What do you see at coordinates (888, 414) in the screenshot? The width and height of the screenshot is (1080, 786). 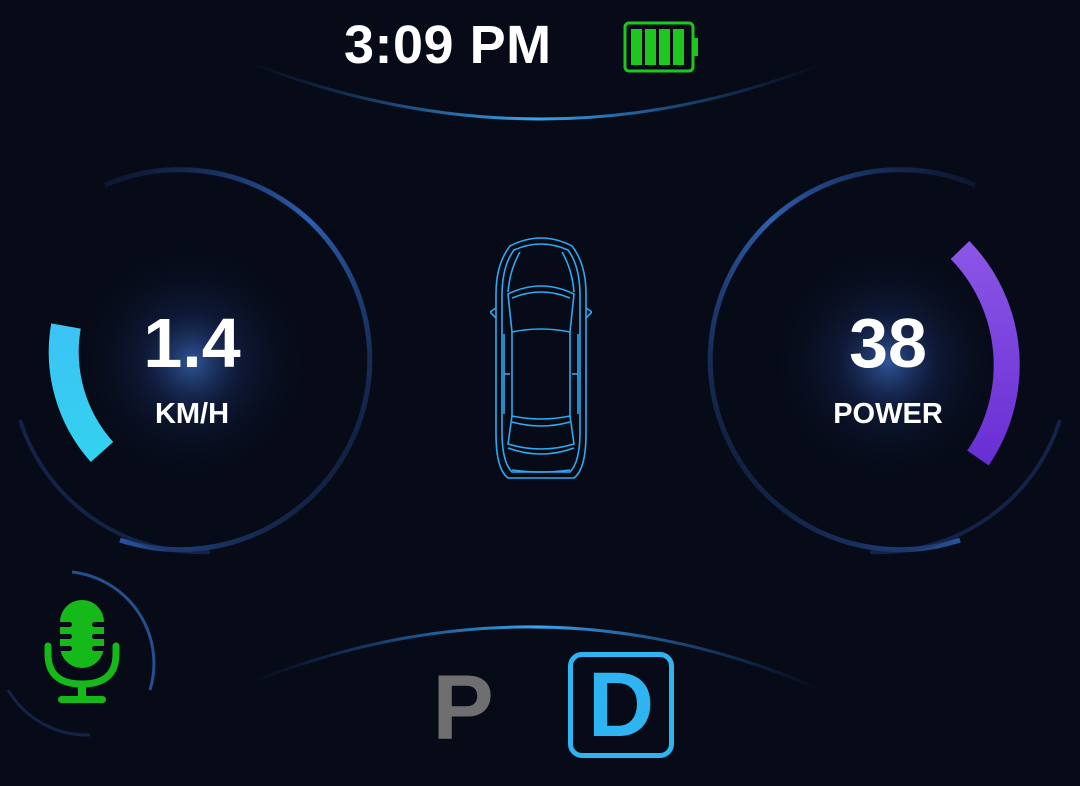 I see `power-unit-label: POWER` at bounding box center [888, 414].